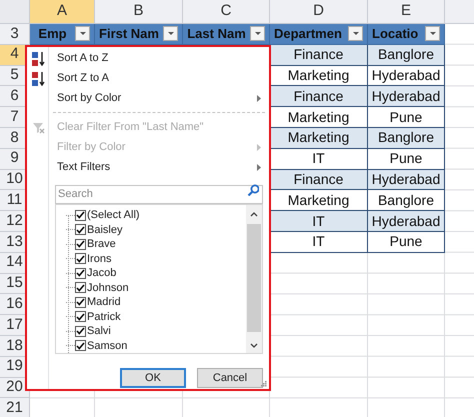 The width and height of the screenshot is (474, 417). What do you see at coordinates (38, 78) in the screenshot?
I see `sort-descending-icon` at bounding box center [38, 78].